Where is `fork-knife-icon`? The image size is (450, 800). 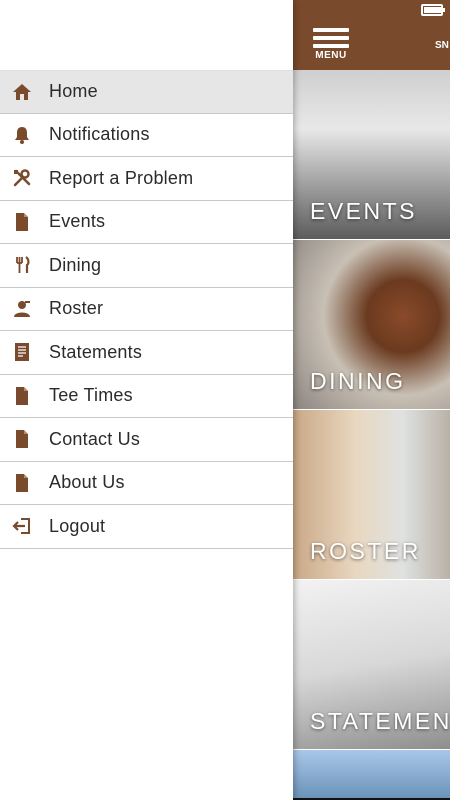 fork-knife-icon is located at coordinates (22, 265).